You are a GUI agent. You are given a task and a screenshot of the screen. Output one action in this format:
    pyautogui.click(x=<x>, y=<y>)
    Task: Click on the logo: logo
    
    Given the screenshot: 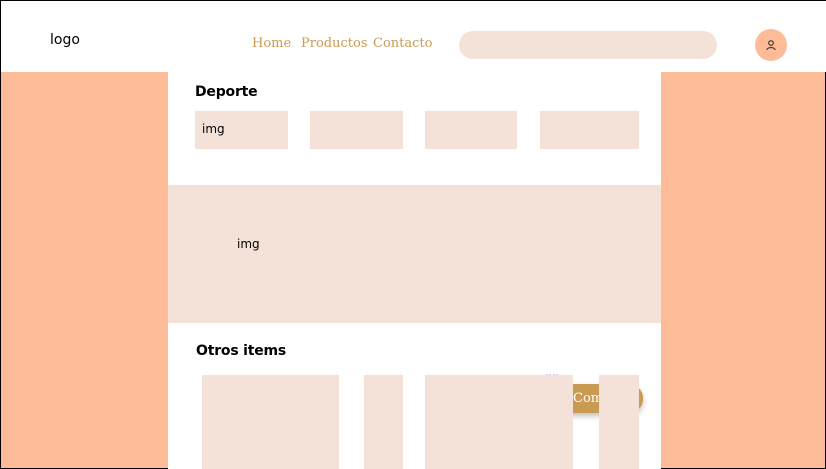 What is the action you would take?
    pyautogui.click(x=65, y=40)
    